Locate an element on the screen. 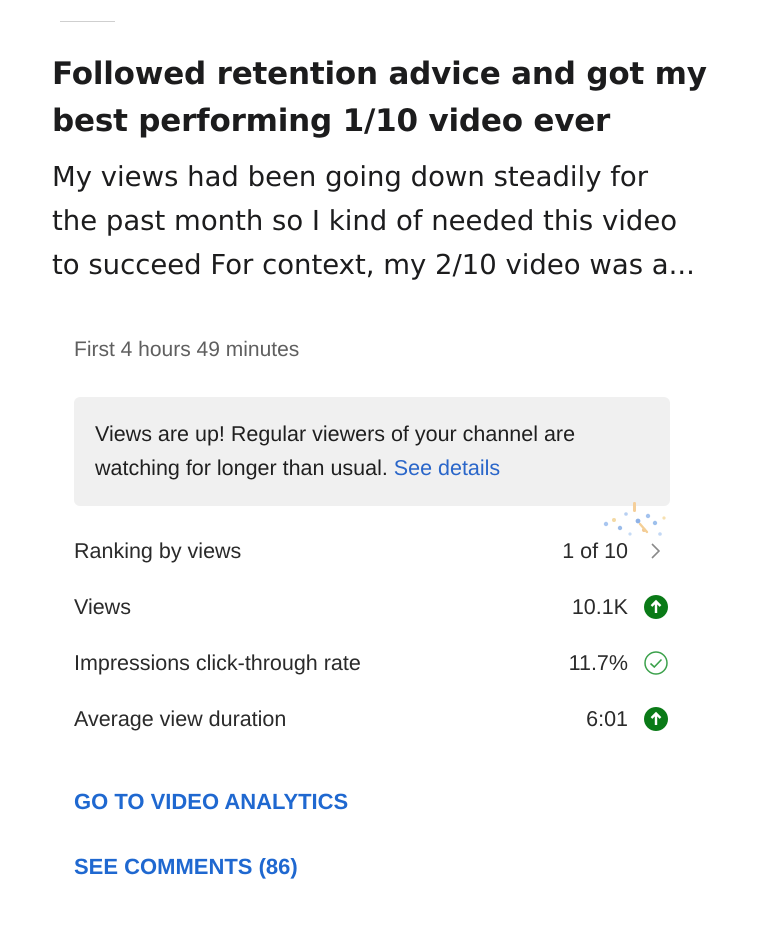 The image size is (768, 939). action-link: SEE COMMENTS (86) is located at coordinates (186, 867).